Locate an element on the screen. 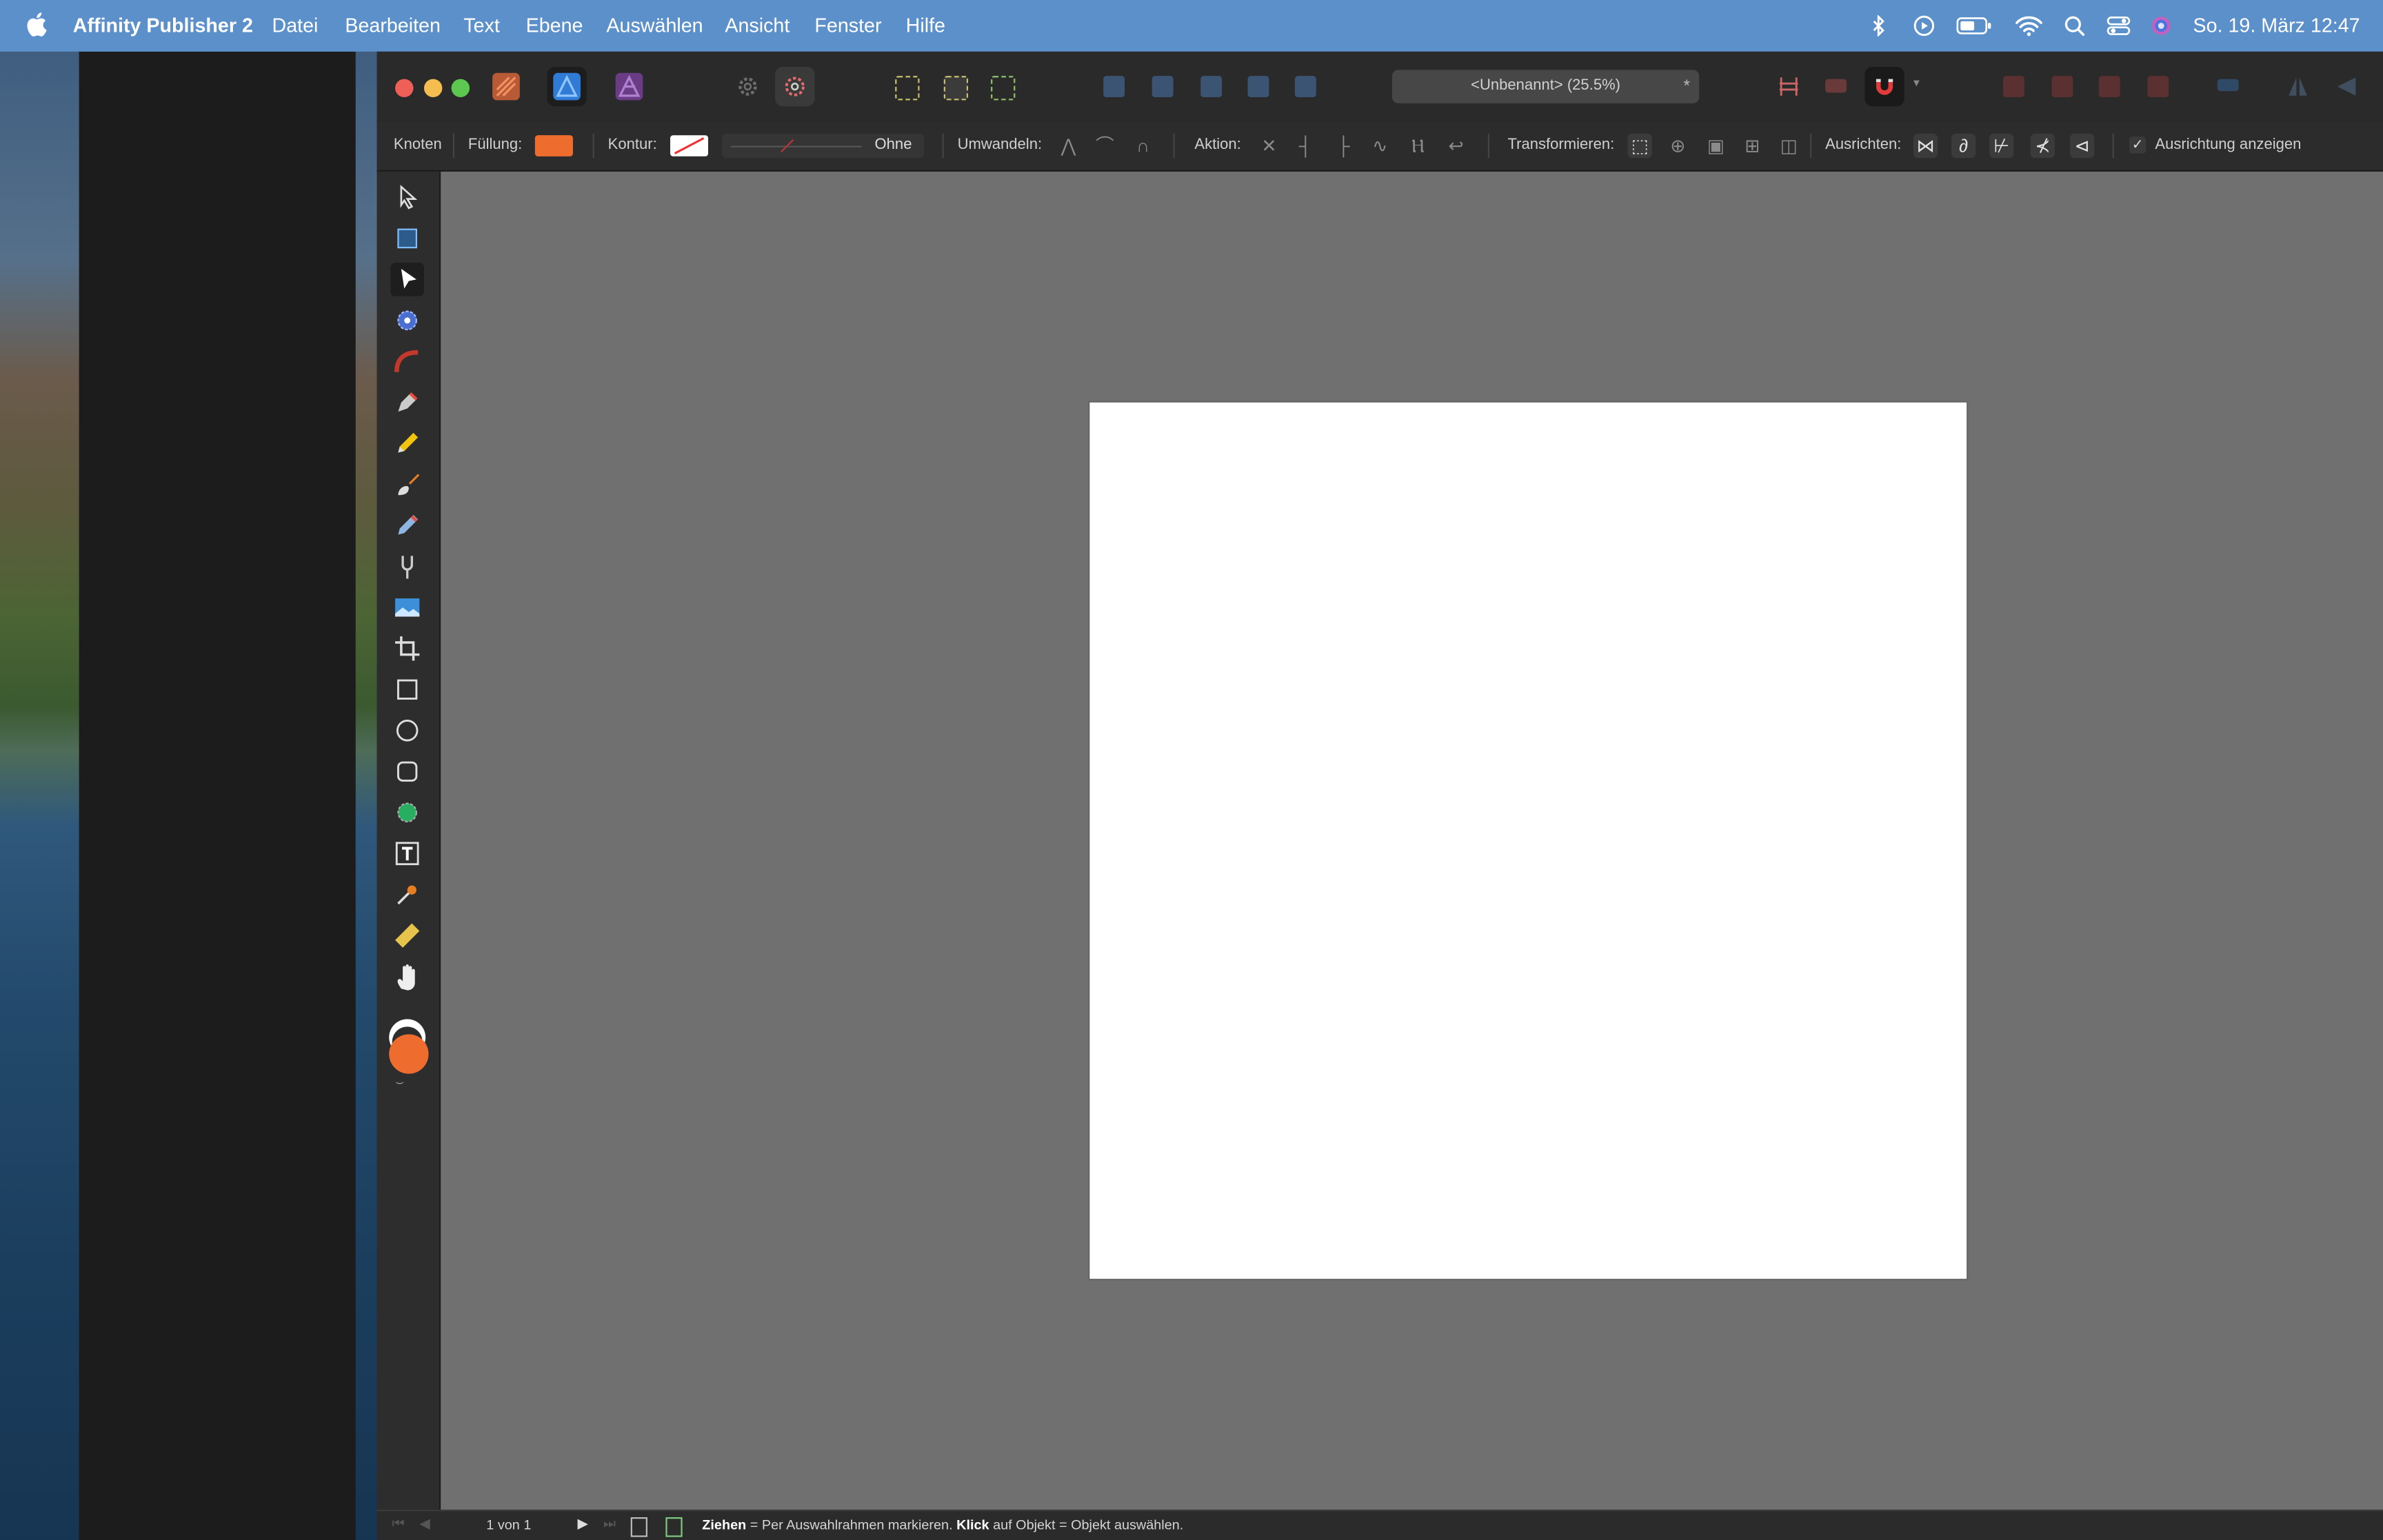  designer-persona-button is located at coordinates (567, 87).